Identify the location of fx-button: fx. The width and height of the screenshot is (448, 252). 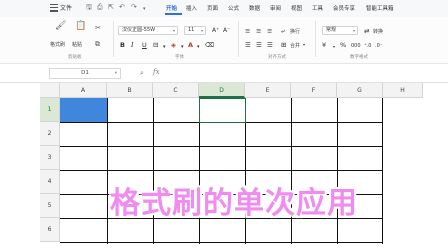
(156, 72).